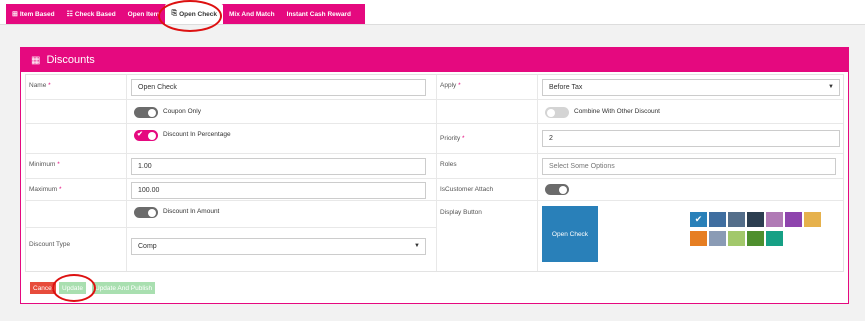 Image resolution: width=865 pixels, height=321 pixels. I want to click on display-button-label: Display Button, so click(461, 212).